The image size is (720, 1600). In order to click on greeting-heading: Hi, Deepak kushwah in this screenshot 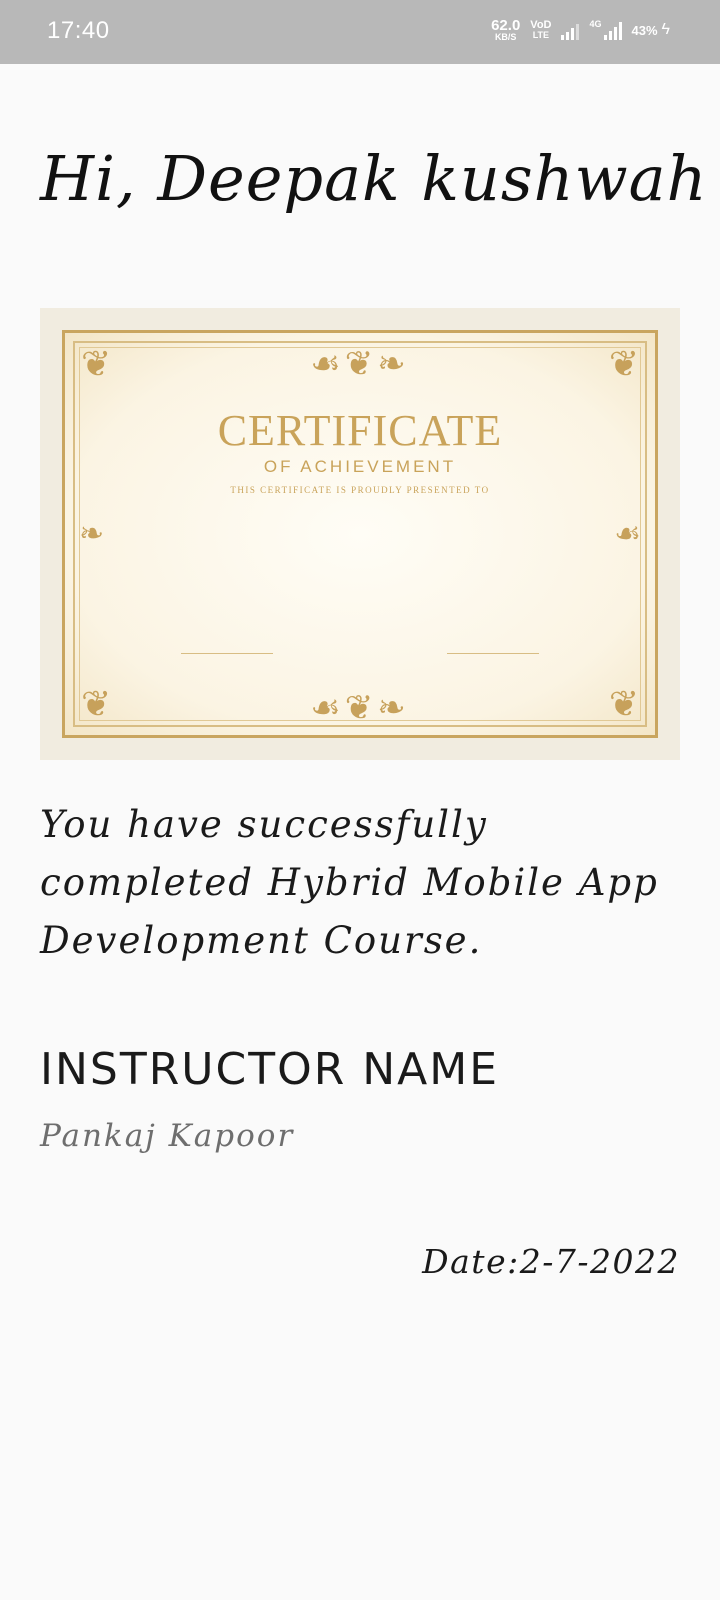, I will do `click(374, 178)`.